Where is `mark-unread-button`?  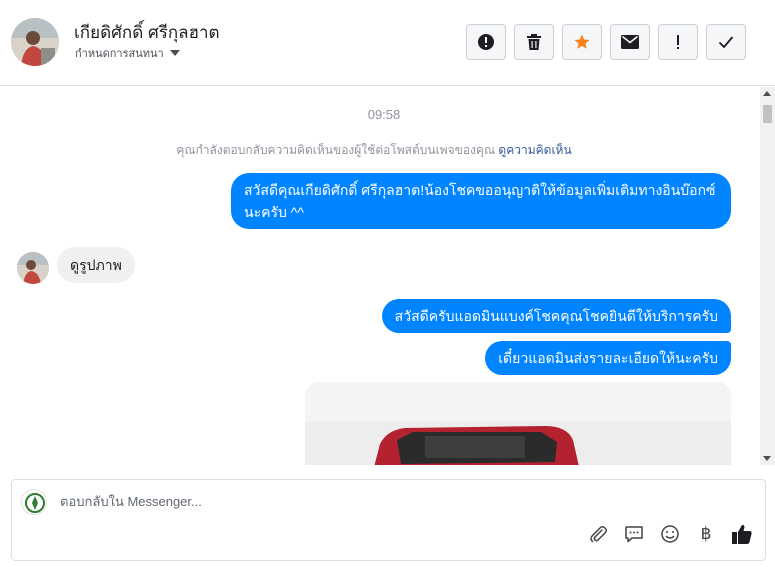
mark-unread-button is located at coordinates (630, 42).